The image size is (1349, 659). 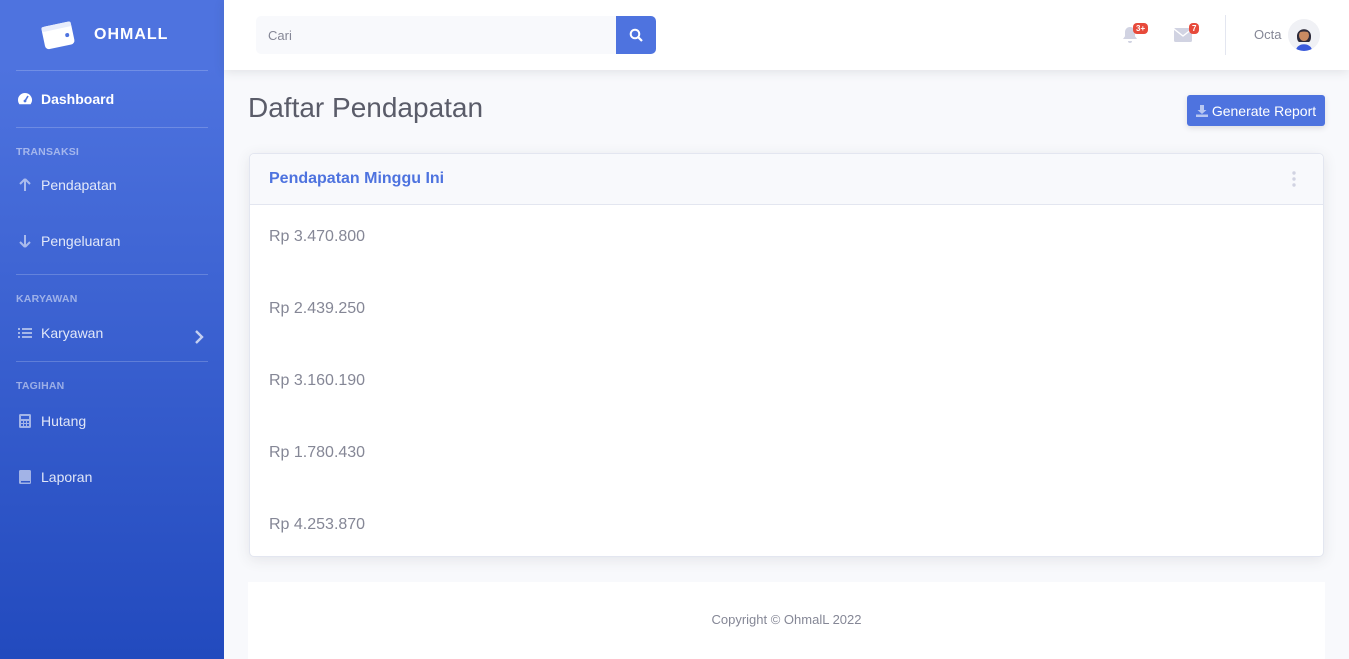 What do you see at coordinates (436, 35) in the screenshot?
I see `search-input` at bounding box center [436, 35].